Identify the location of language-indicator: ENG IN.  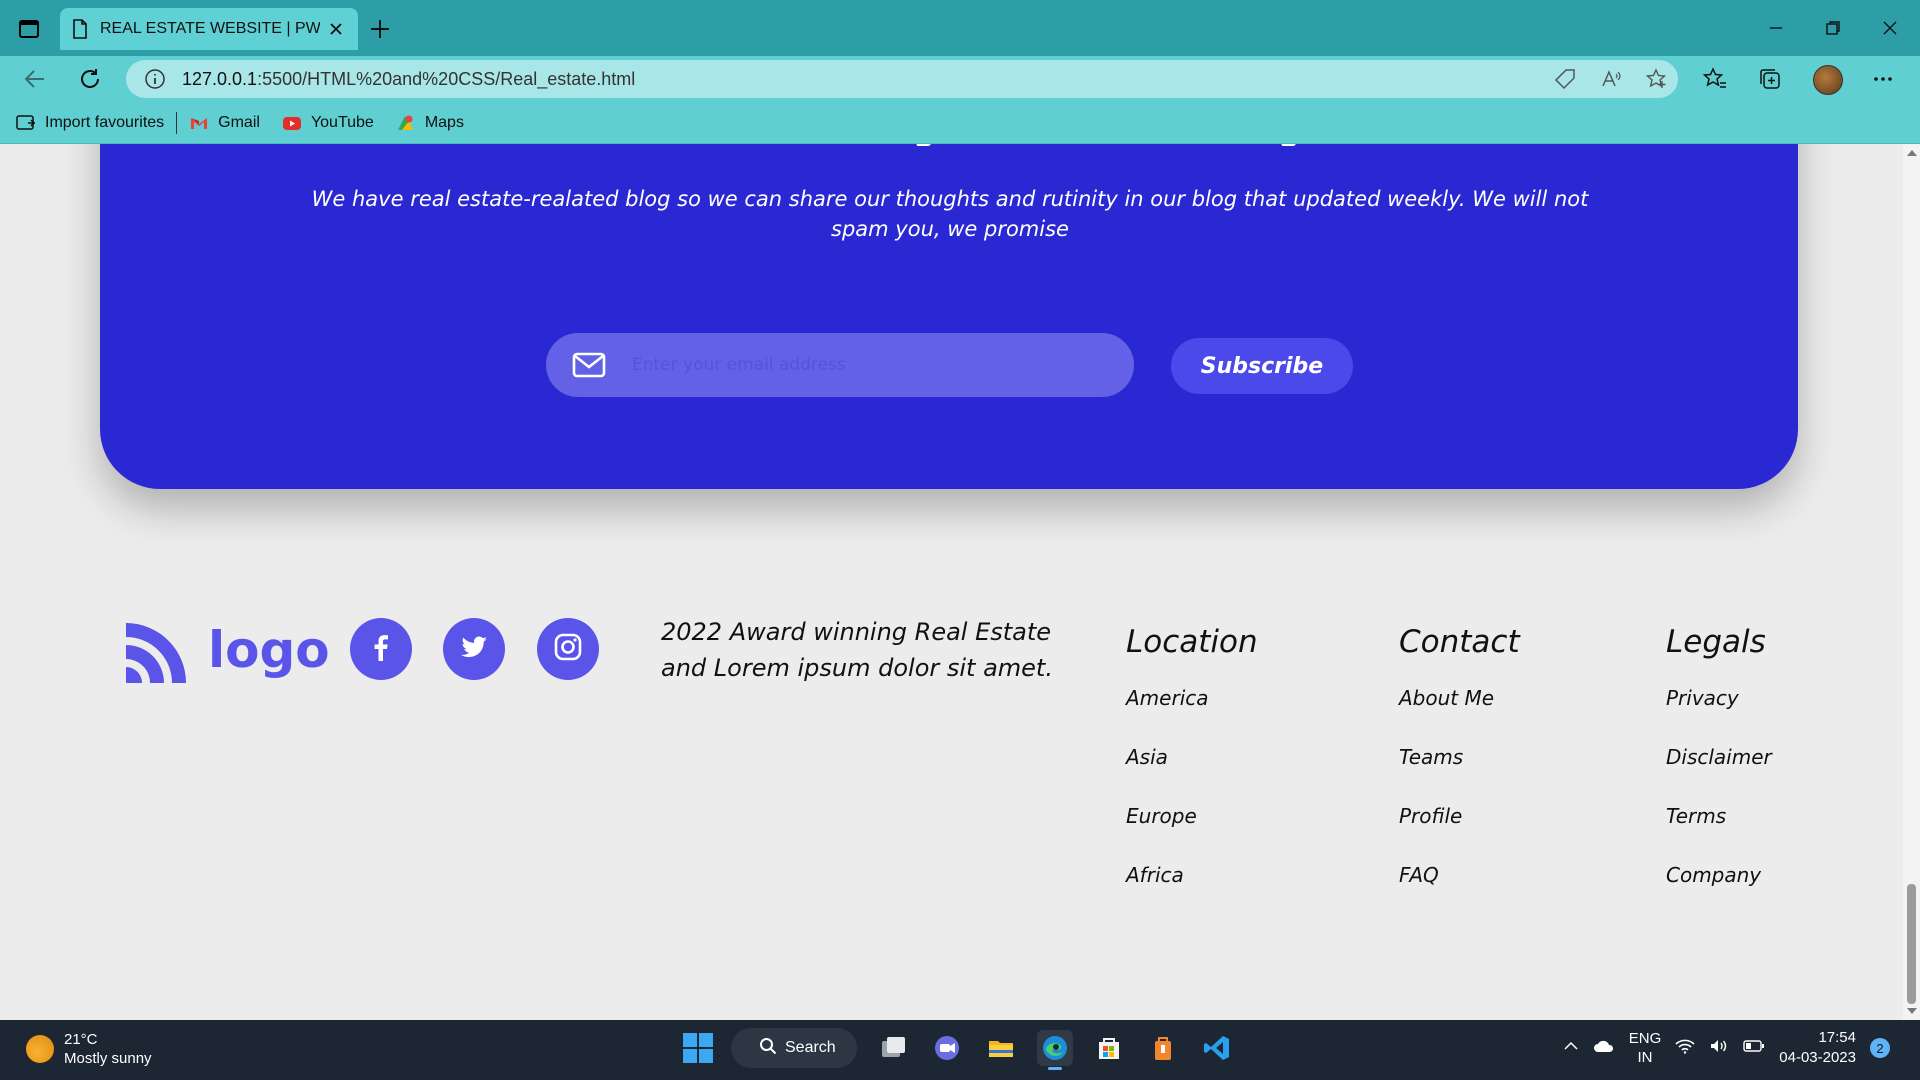
(1645, 1048).